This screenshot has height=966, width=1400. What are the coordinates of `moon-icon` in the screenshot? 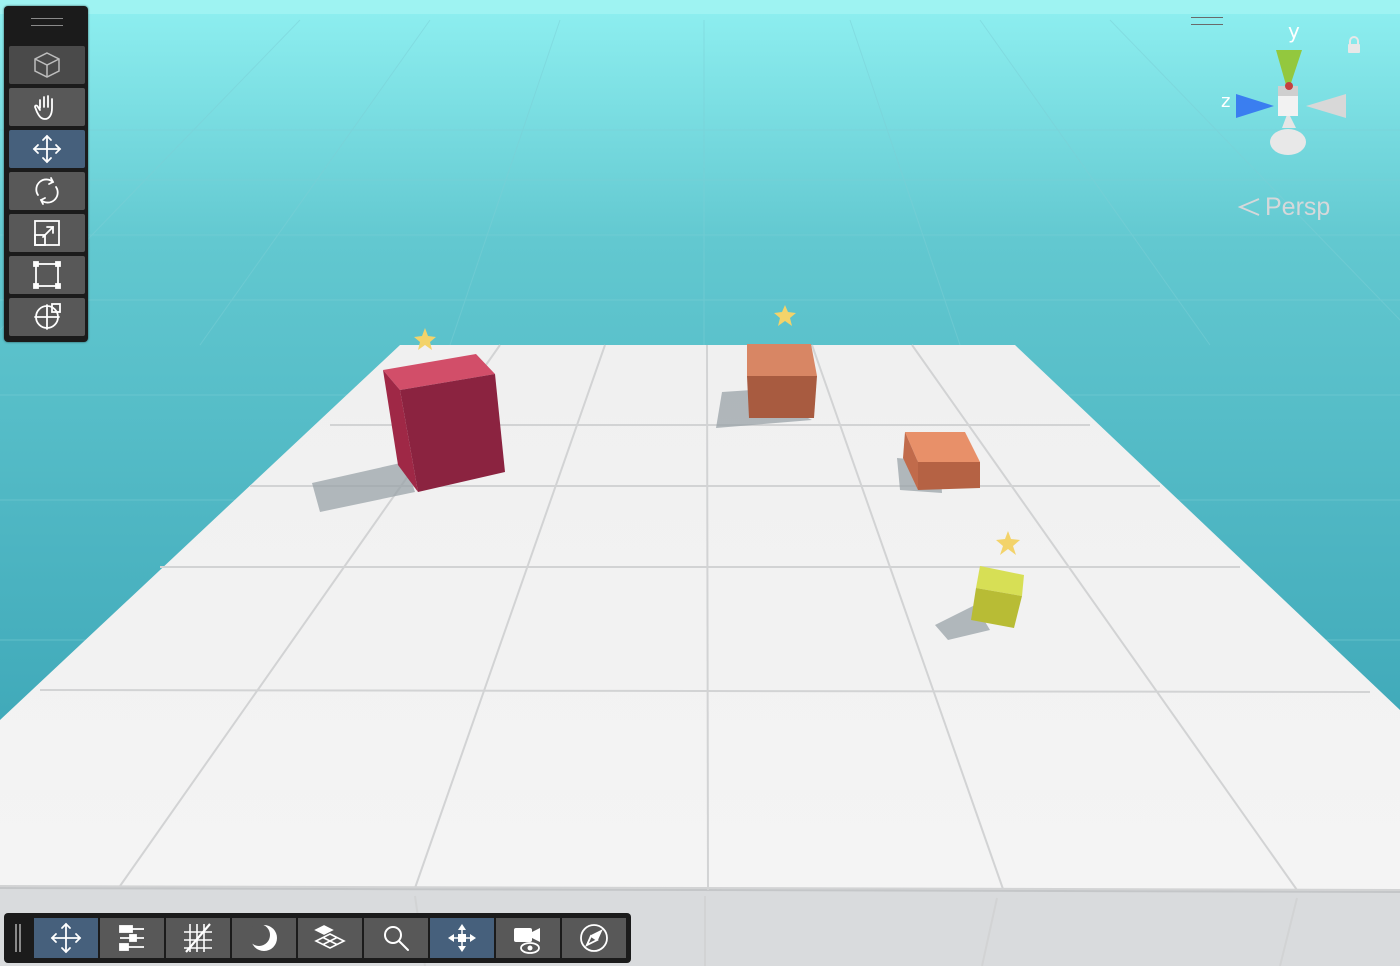 It's located at (262, 937).